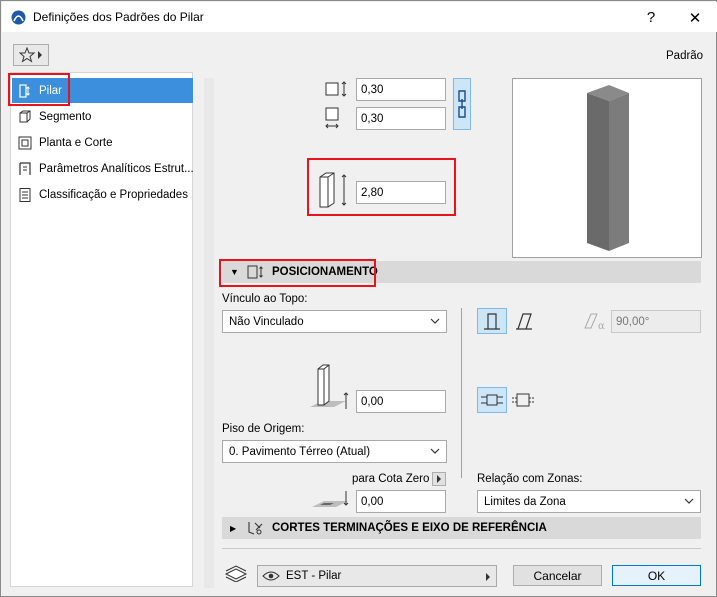  Describe the element at coordinates (255, 528) in the screenshot. I see `cuts-icon` at that location.